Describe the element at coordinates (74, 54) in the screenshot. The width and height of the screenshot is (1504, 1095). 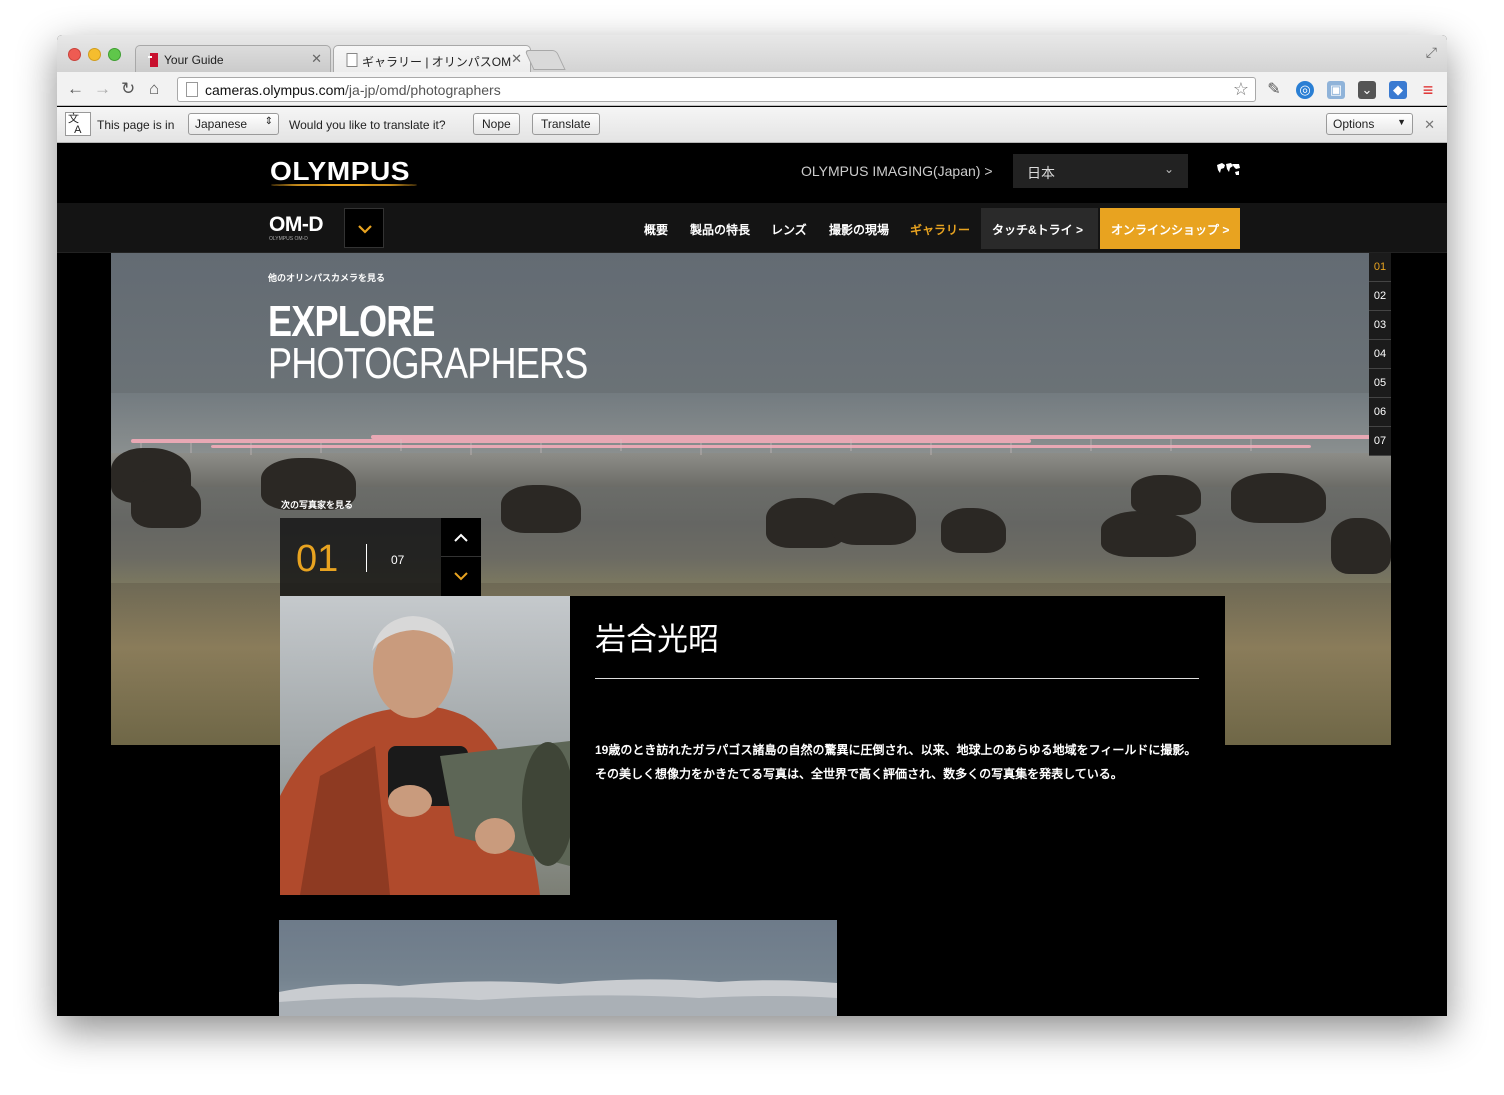
I see `close-window-button` at that location.